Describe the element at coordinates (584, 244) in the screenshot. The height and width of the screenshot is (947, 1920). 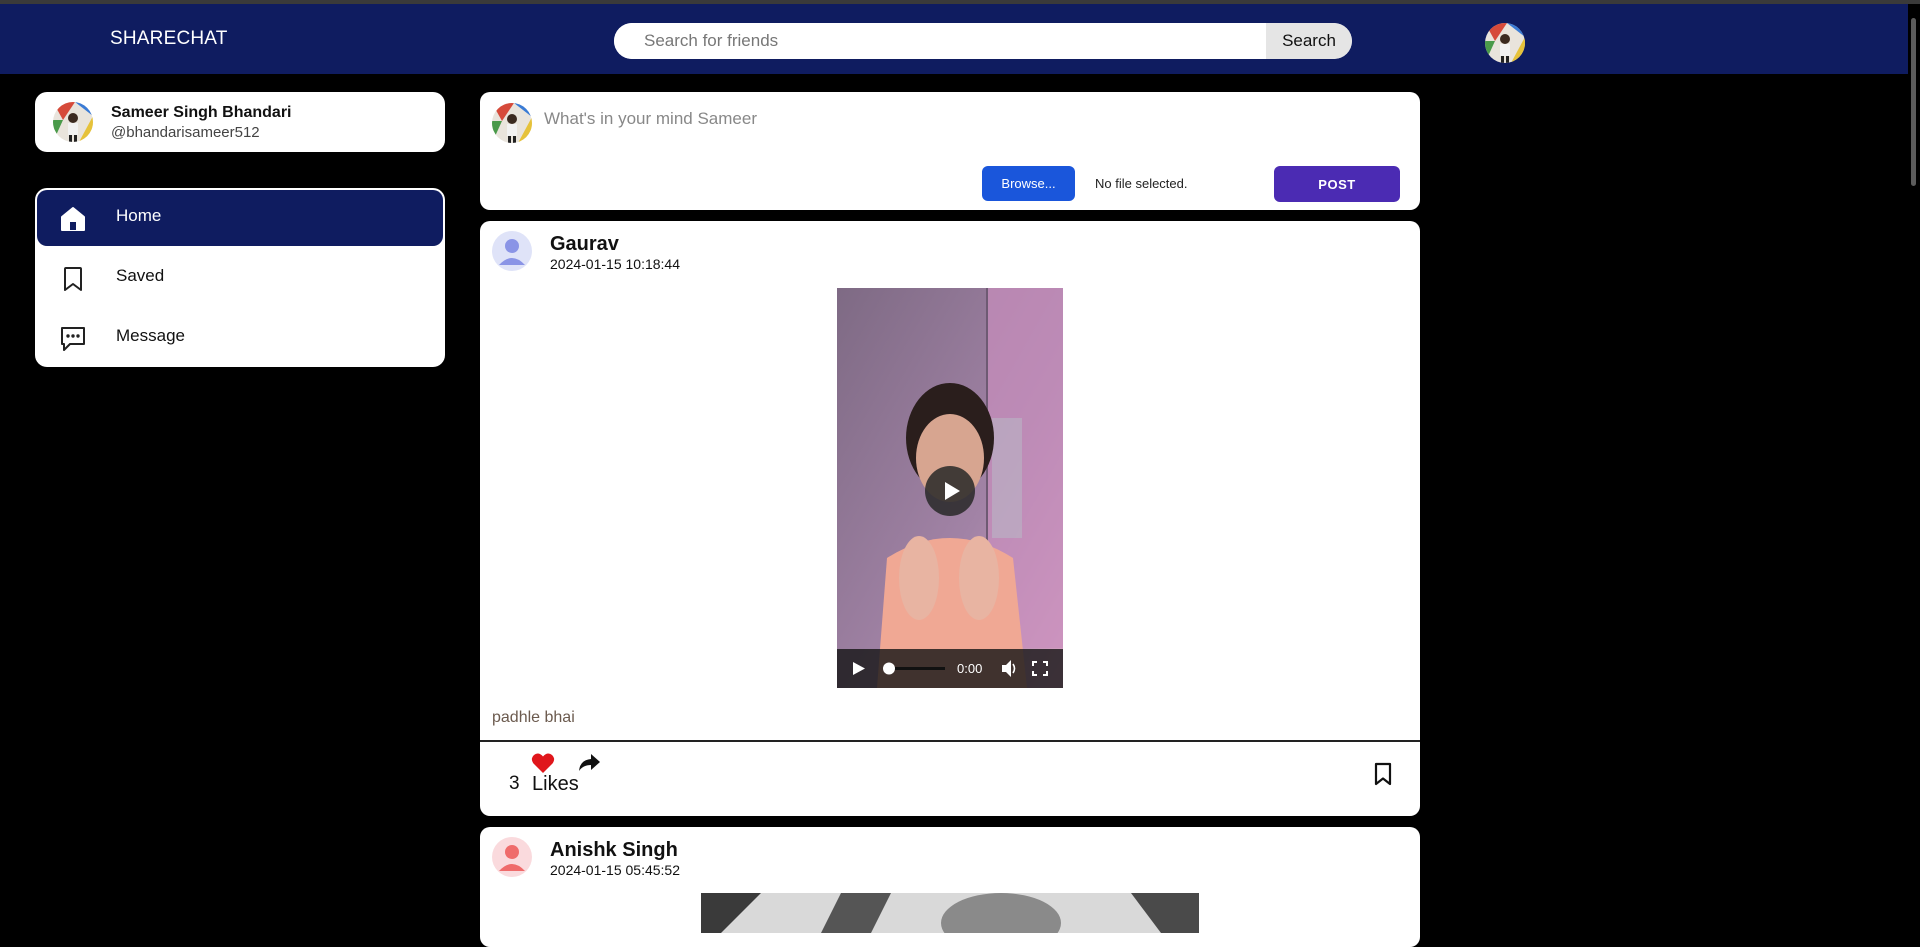
I see `post-author-name: Gaurav` at that location.